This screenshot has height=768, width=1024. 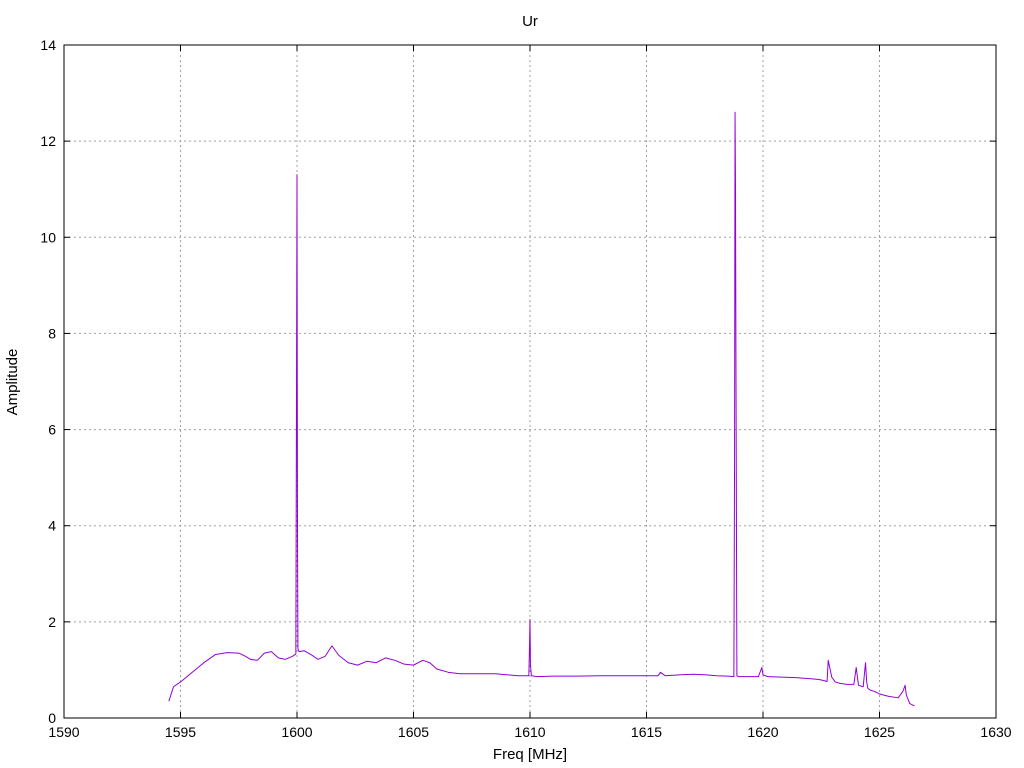 What do you see at coordinates (296, 732) in the screenshot?
I see `x-tick-label: 1600` at bounding box center [296, 732].